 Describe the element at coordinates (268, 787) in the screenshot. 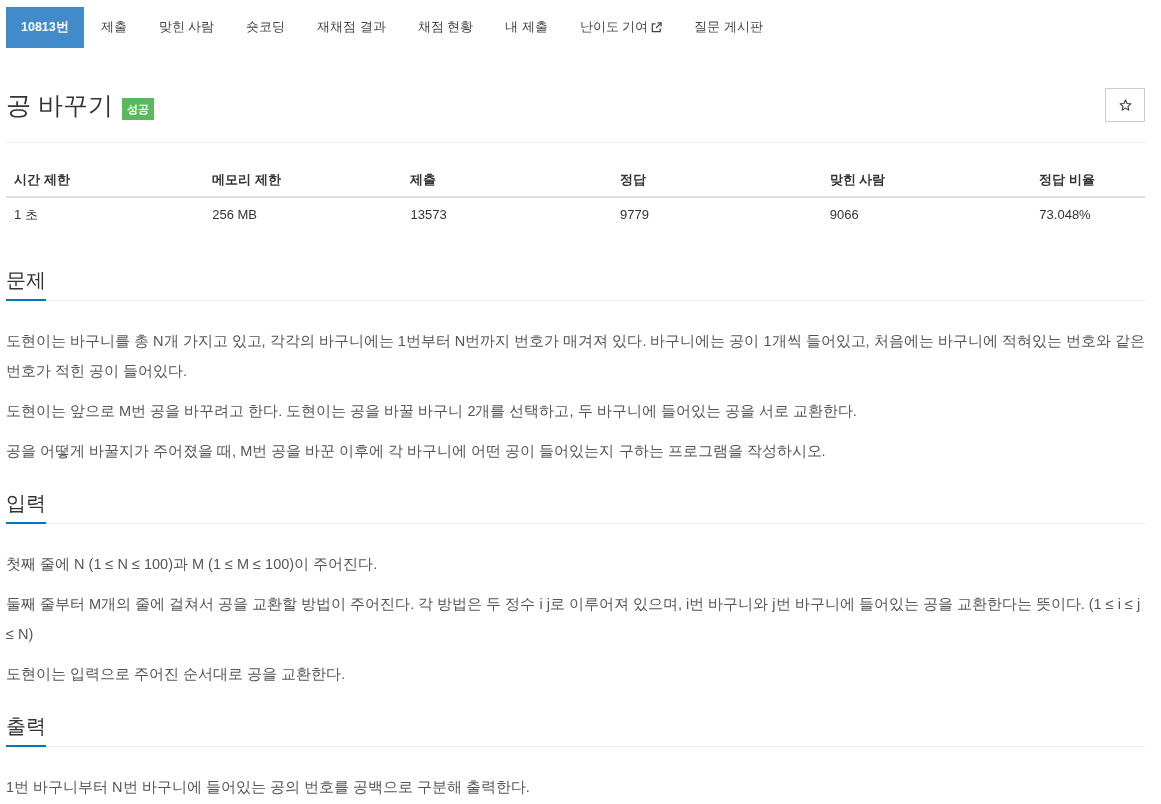

I see `paragraph: 1번 바구니부터 N번 바구니에 들어있는 공의 번호를 공백으로 구분해 출력한다.` at that location.